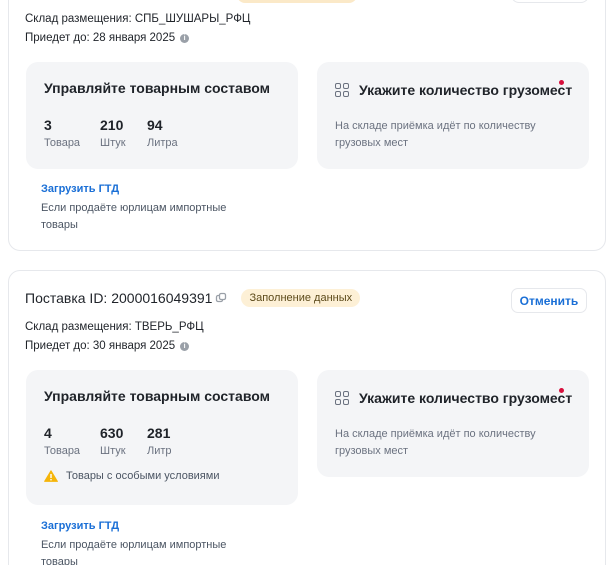  I want to click on arrival-line: Приедет до: 28 января 2025 i, so click(107, 38).